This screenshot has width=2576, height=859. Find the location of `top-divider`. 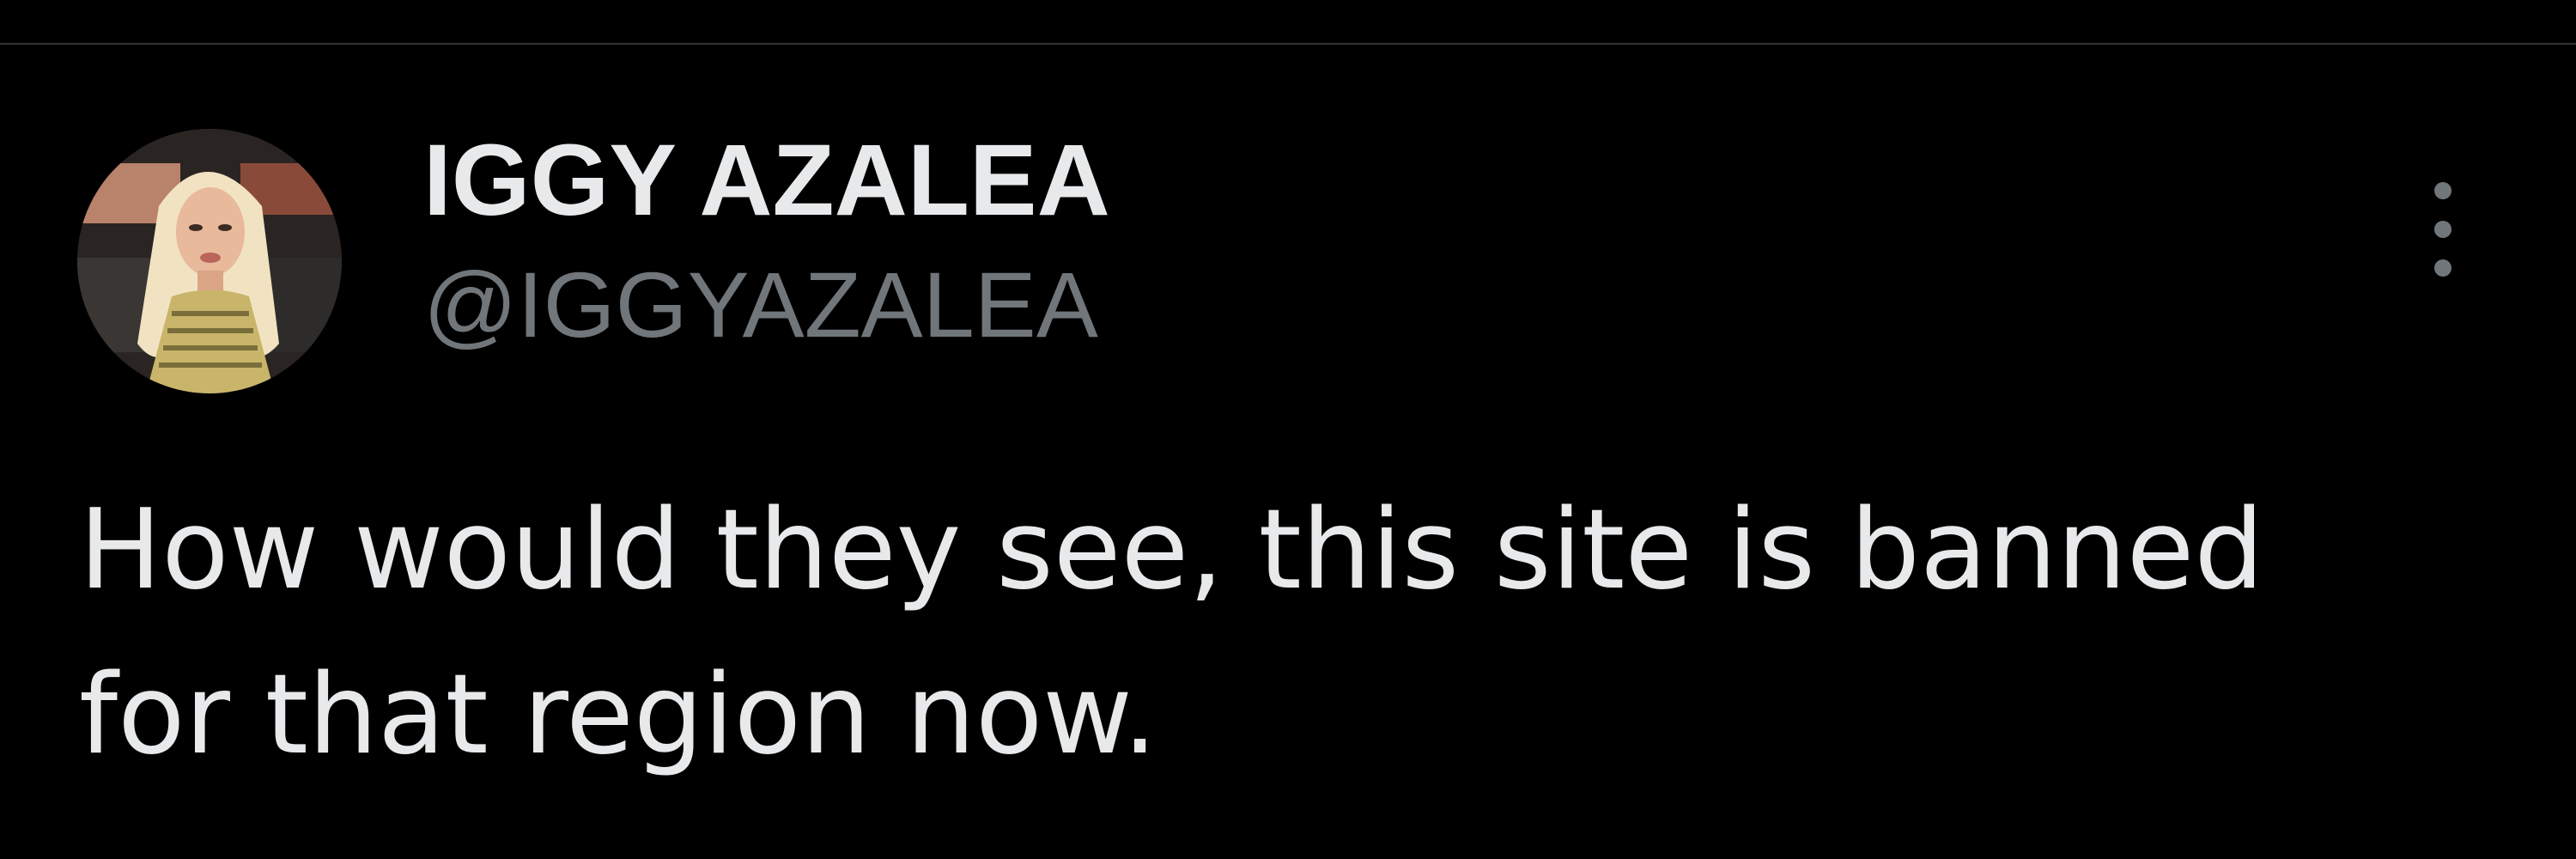

top-divider is located at coordinates (1288, 44).